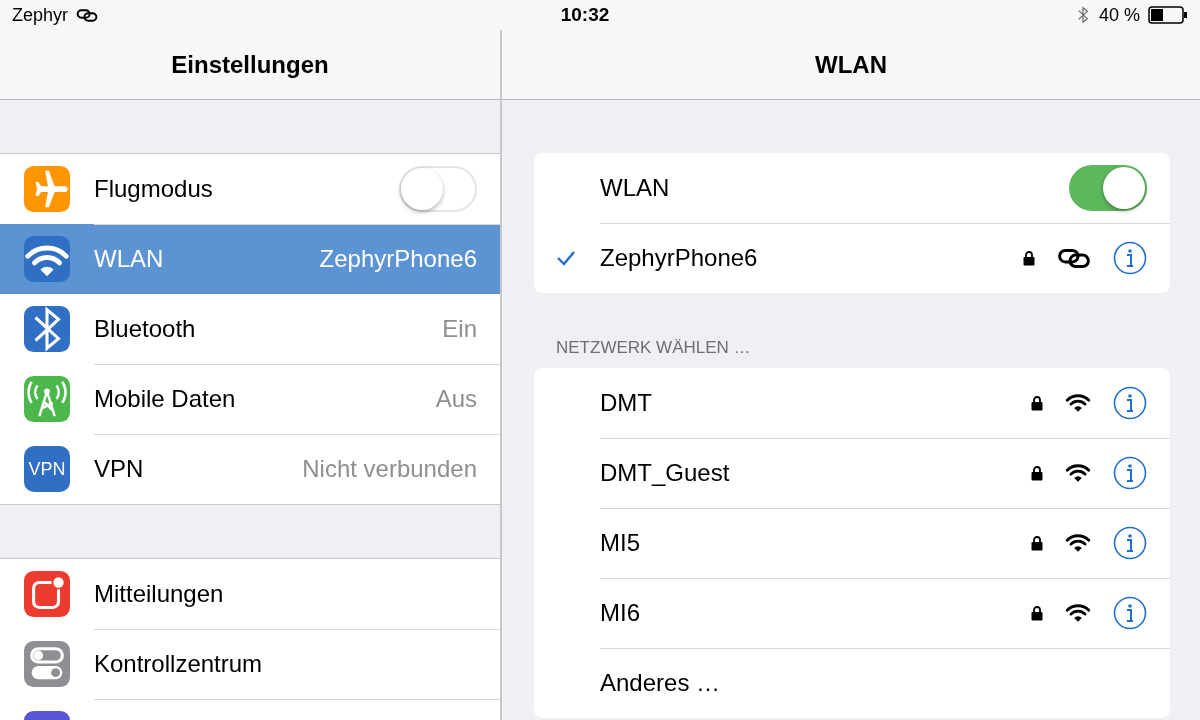 The height and width of the screenshot is (720, 1200). What do you see at coordinates (165, 398) in the screenshot?
I see `row-label: Mobile Daten` at bounding box center [165, 398].